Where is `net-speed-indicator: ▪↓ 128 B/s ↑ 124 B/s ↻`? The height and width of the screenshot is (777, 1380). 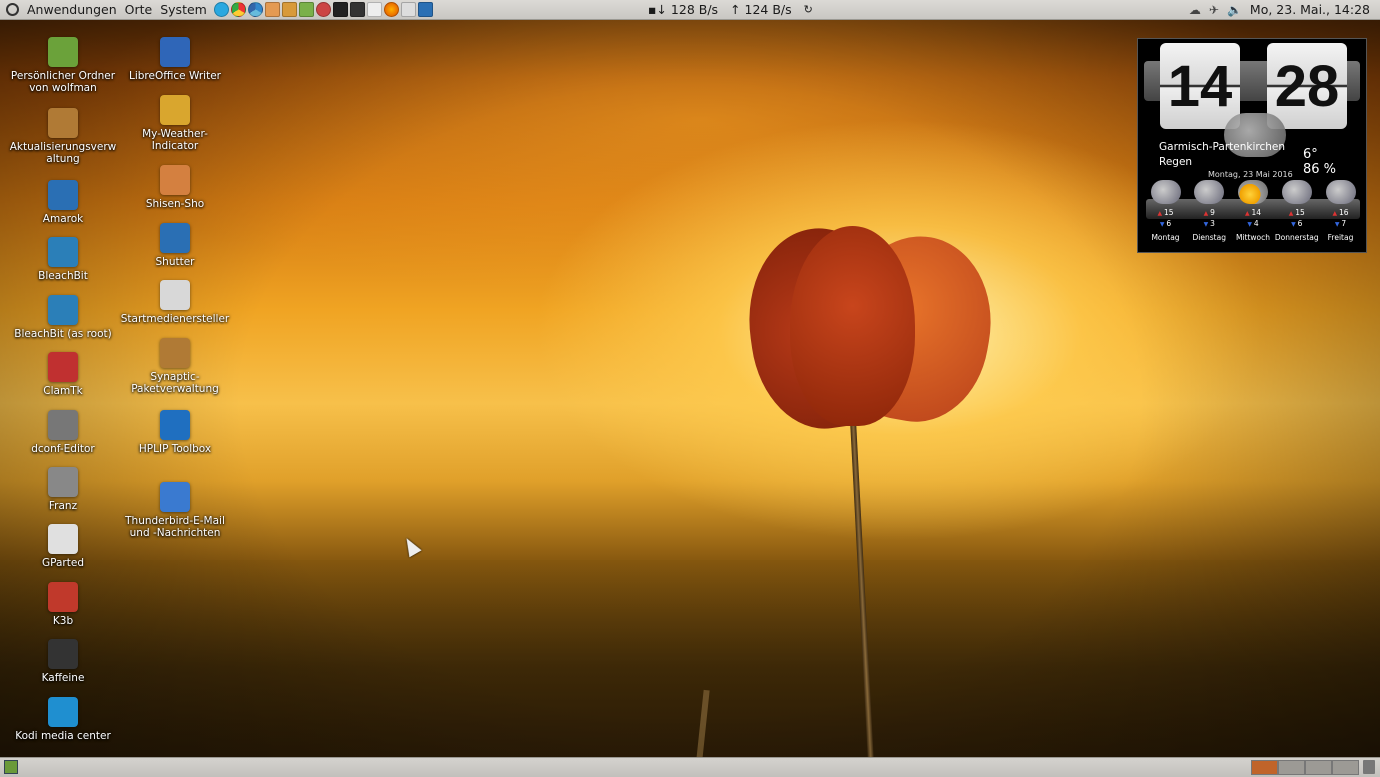
net-speed-indicator: ▪↓ 128 B/s ↑ 124 B/s ↻ is located at coordinates (730, 9).